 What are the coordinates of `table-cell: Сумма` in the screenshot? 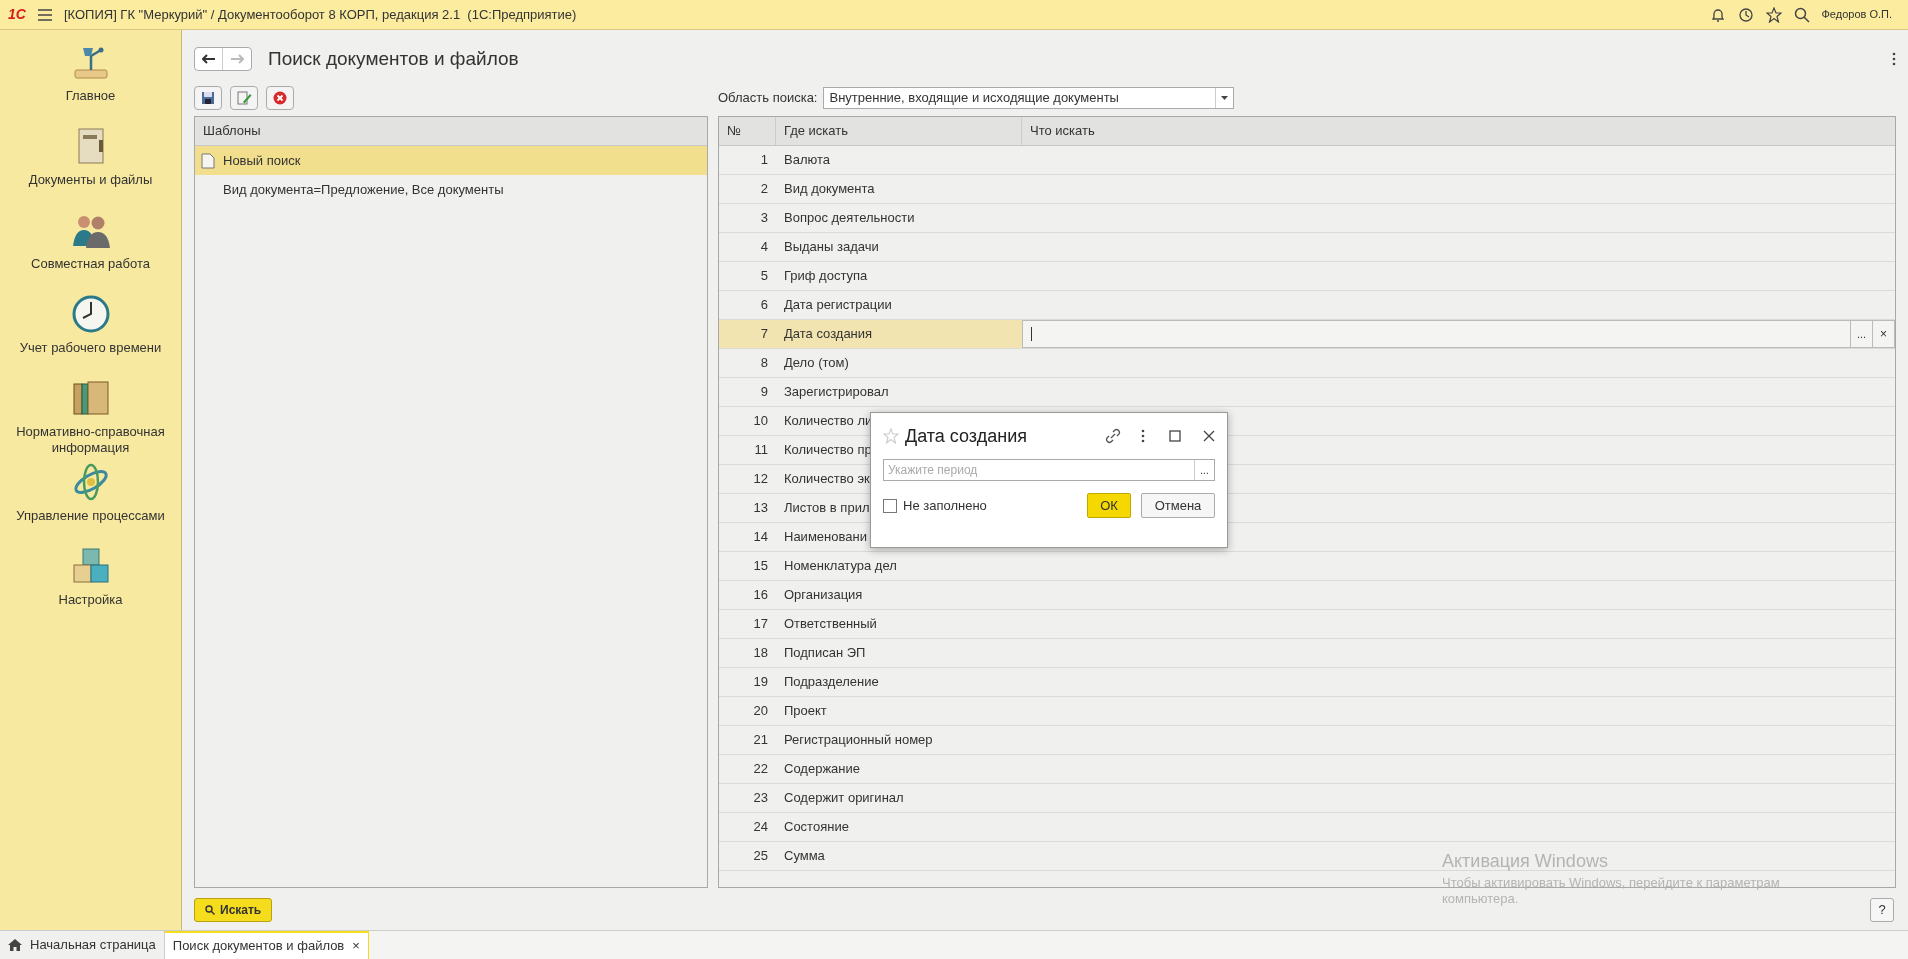 It's located at (899, 856).